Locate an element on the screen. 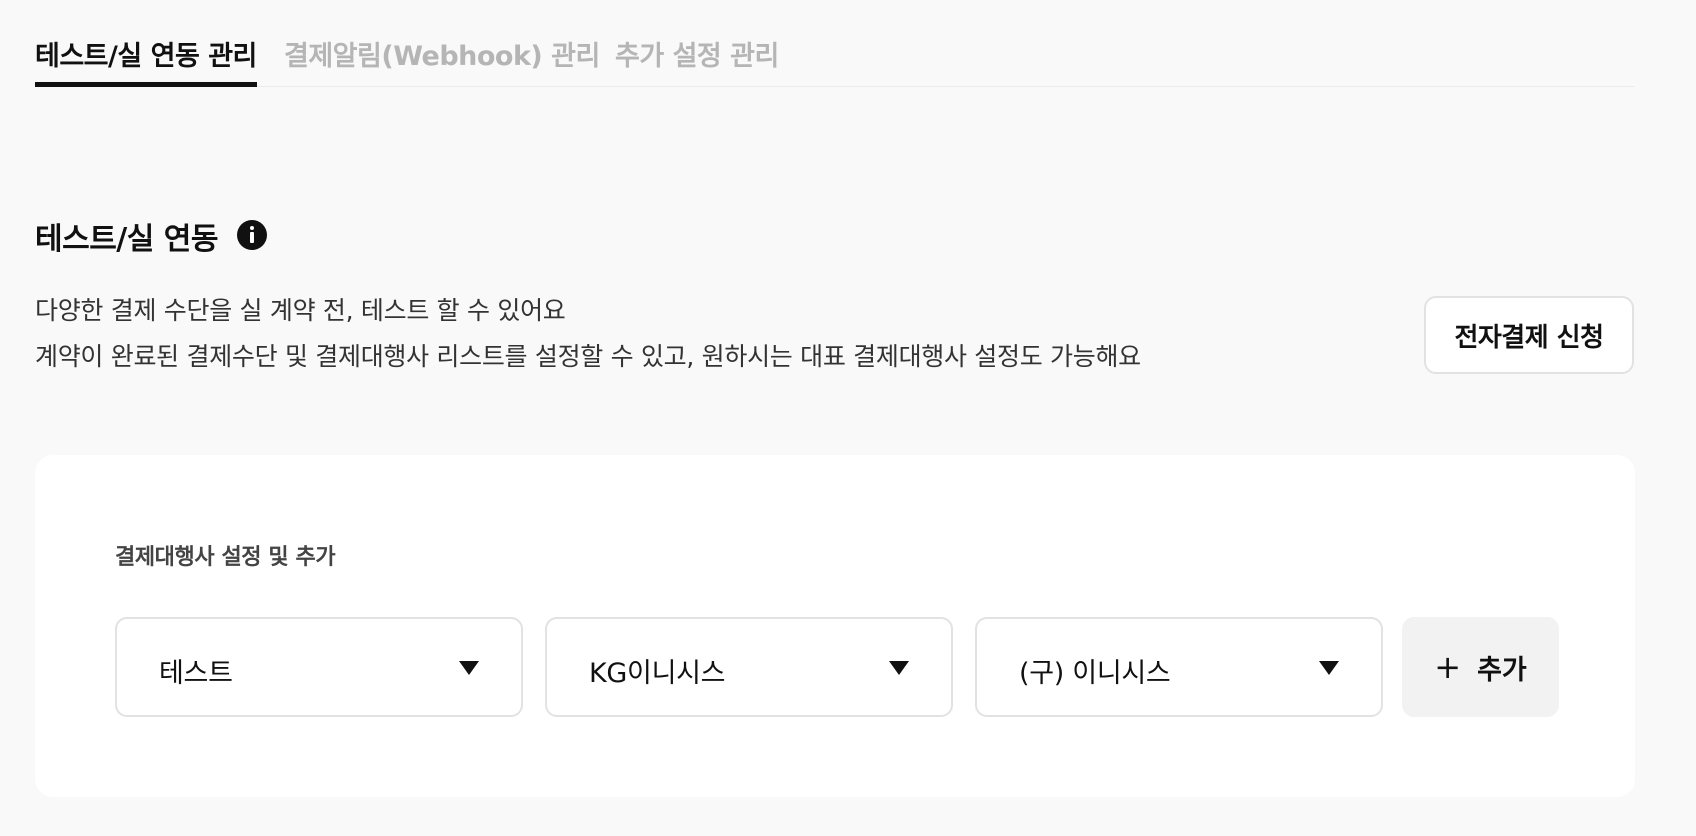 This screenshot has width=1696, height=836. info-icon is located at coordinates (252, 235).